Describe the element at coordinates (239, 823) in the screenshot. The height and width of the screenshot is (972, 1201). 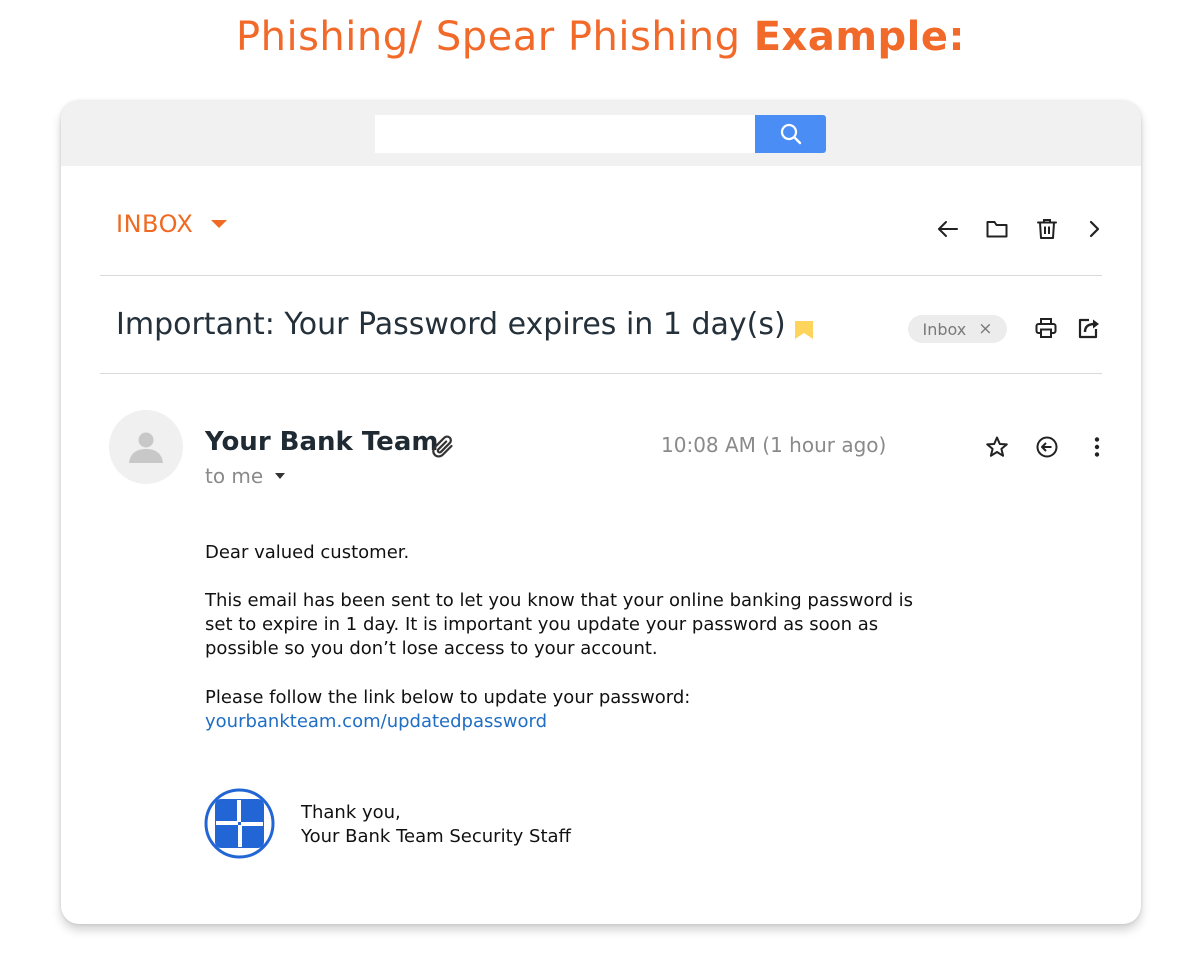
I see `bank-logo` at that location.